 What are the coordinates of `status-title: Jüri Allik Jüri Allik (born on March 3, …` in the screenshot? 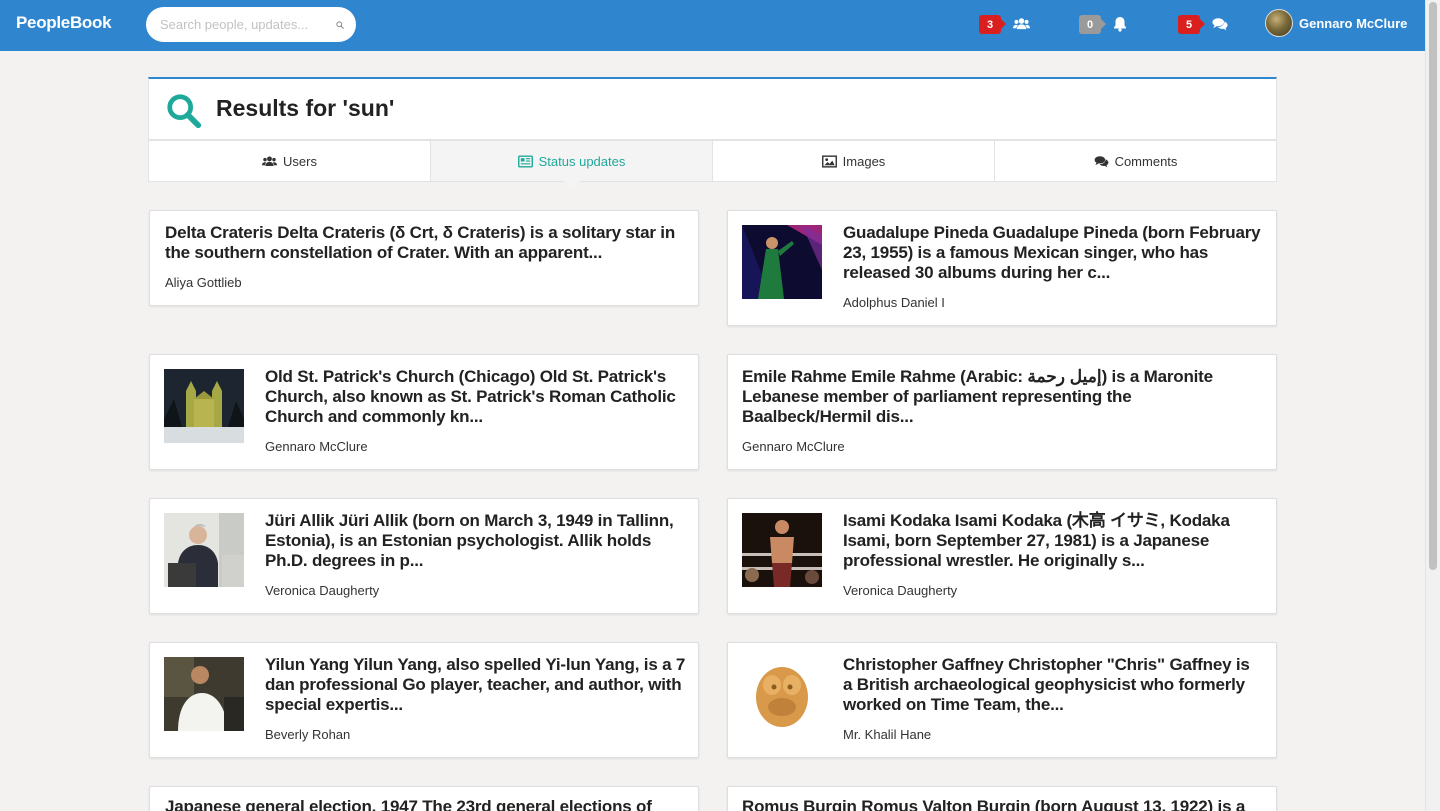 It's located at (477, 541).